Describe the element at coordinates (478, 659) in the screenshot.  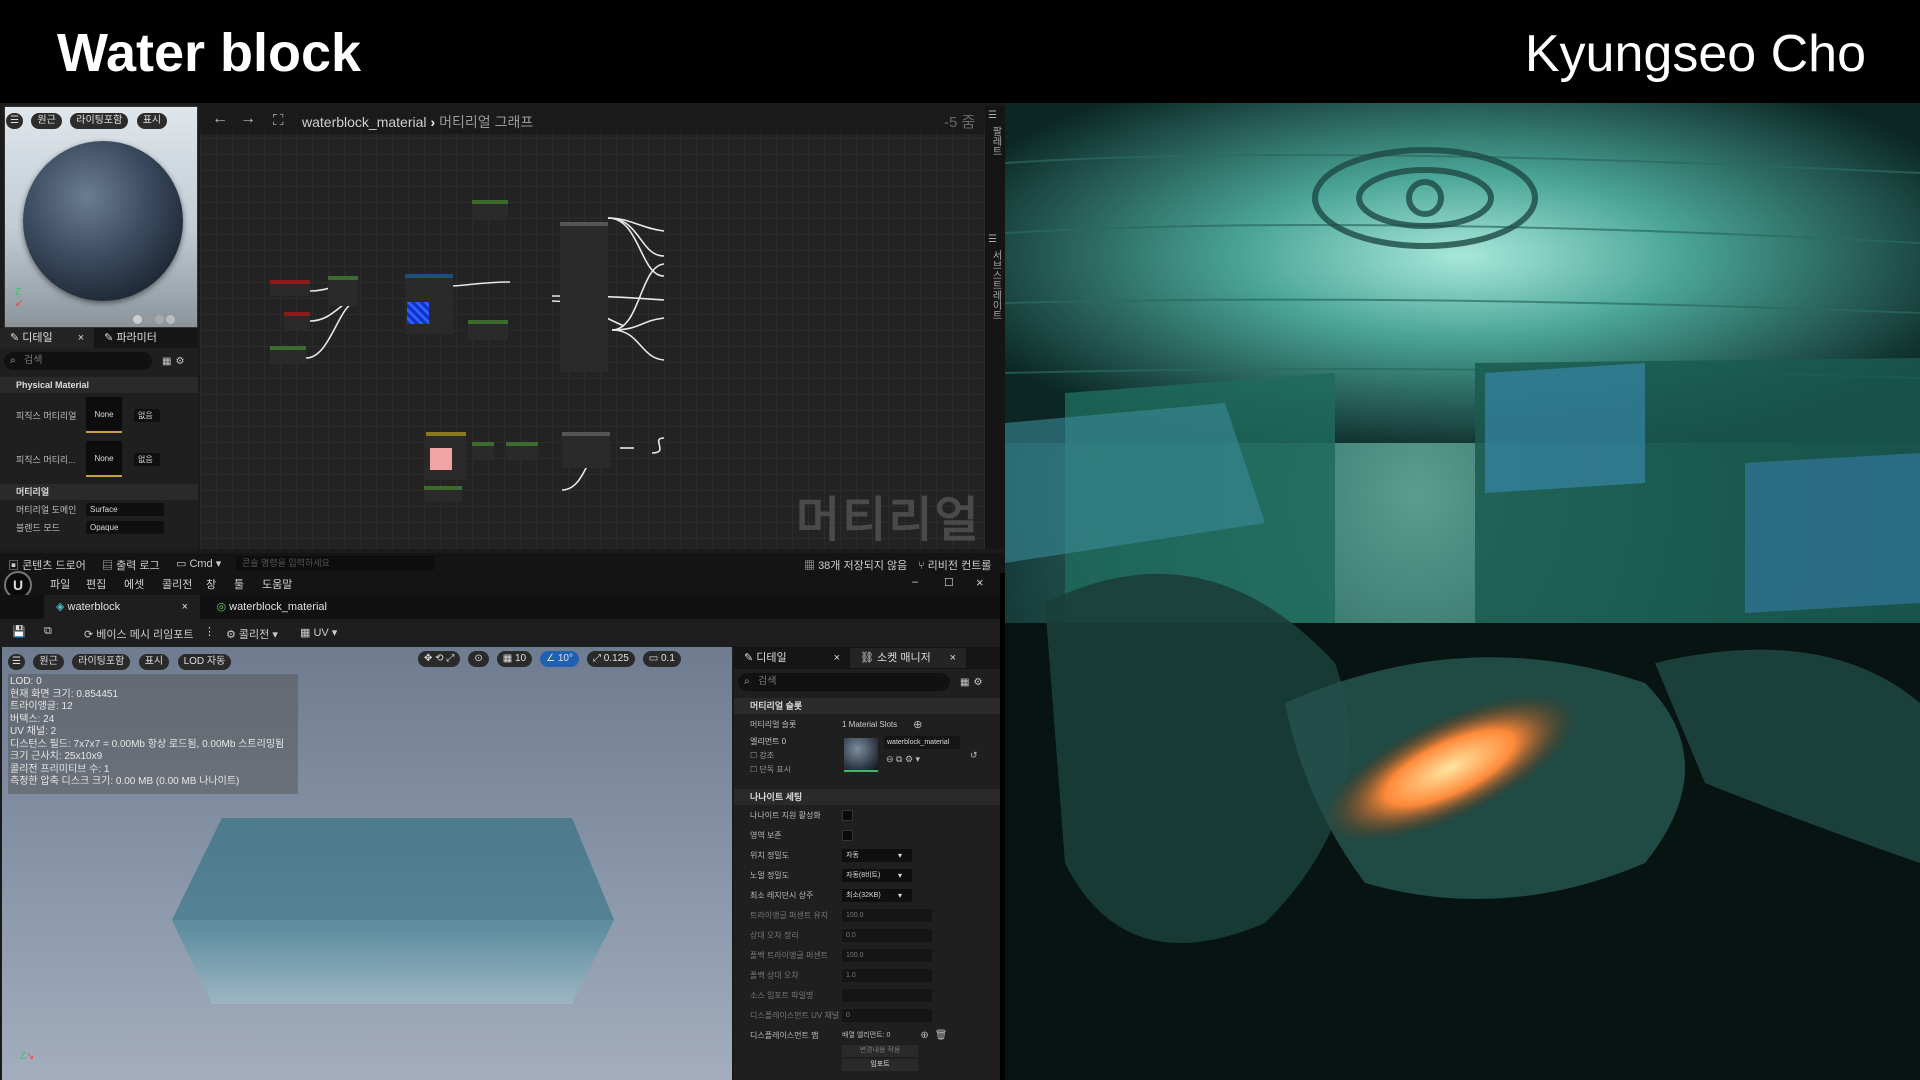
I see `surface-snap-icon: ⊙` at that location.